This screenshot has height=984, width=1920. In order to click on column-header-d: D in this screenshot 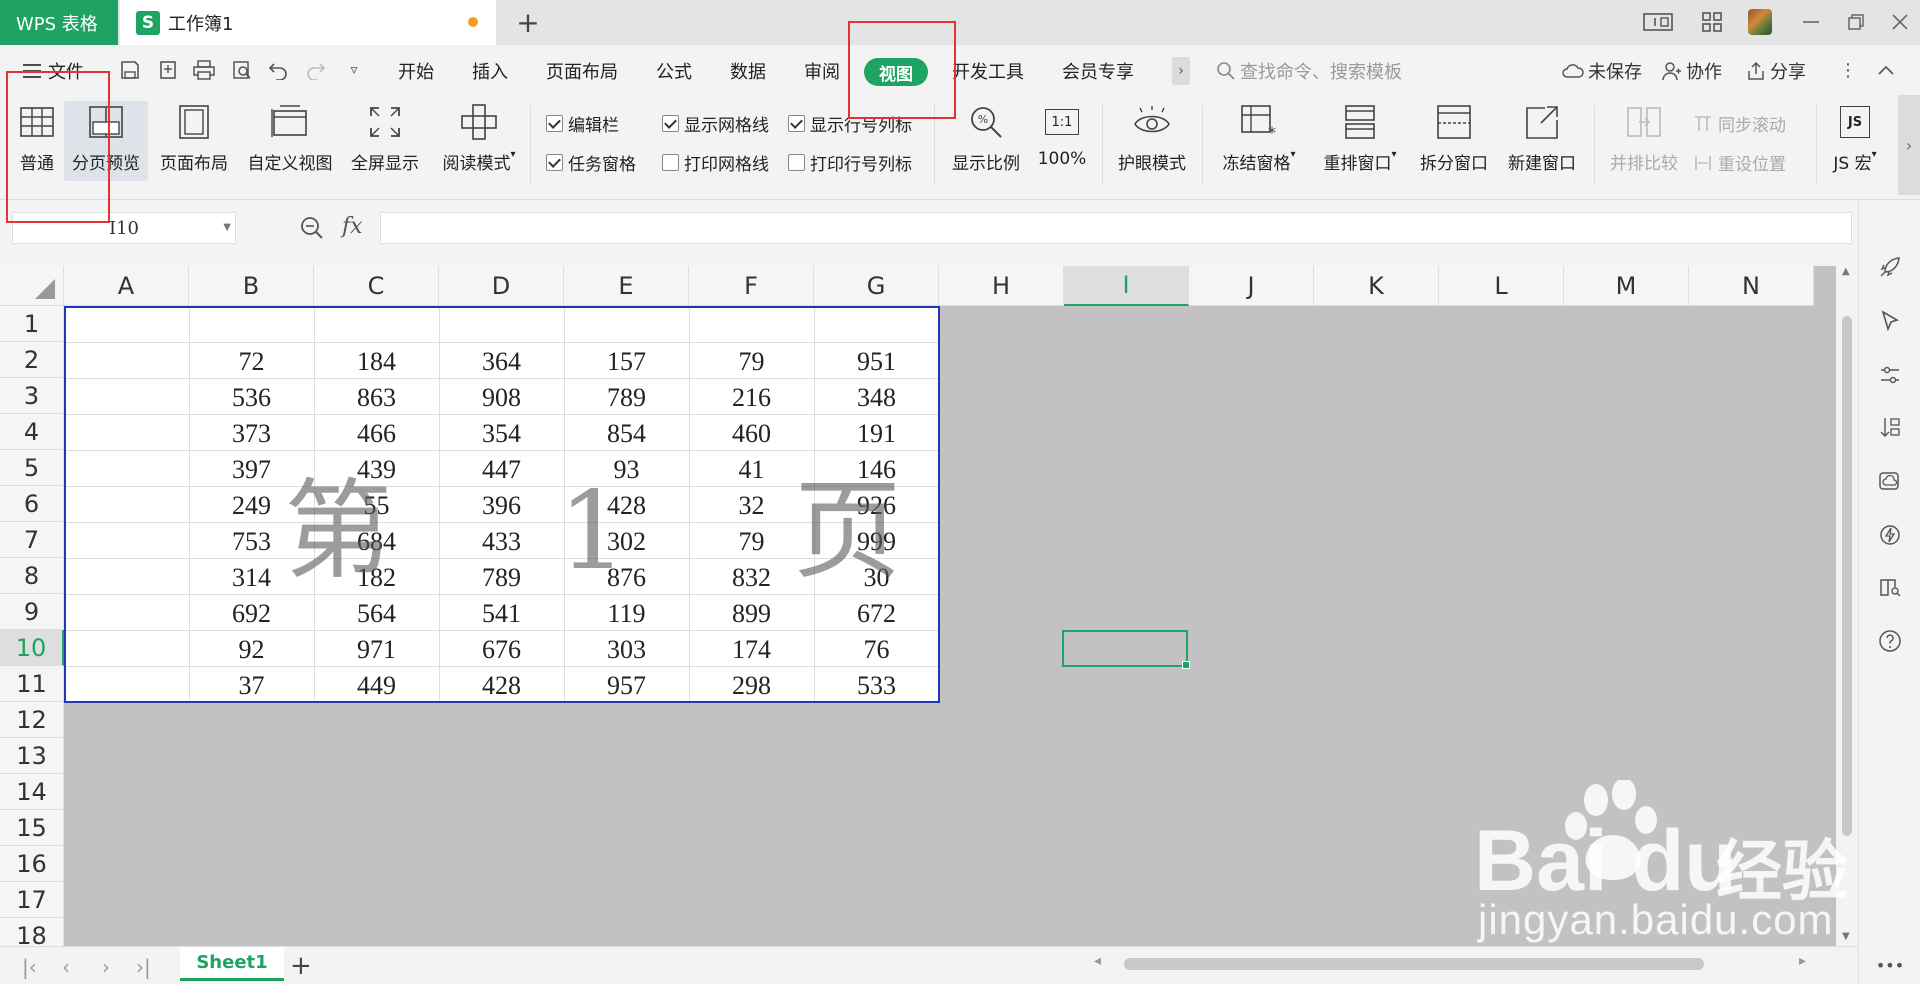, I will do `click(501, 286)`.